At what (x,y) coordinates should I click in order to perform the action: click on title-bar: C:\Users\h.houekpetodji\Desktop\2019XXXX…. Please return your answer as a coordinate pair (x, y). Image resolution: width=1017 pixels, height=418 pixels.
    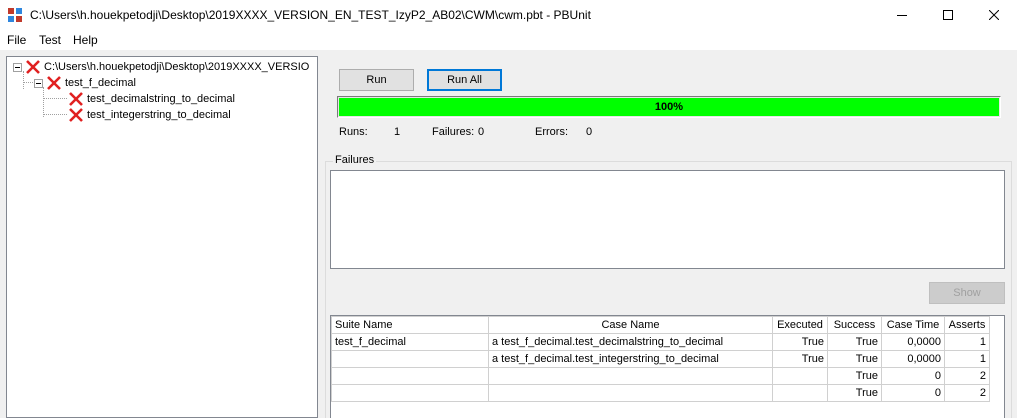
    Looking at the image, I should click on (508, 15).